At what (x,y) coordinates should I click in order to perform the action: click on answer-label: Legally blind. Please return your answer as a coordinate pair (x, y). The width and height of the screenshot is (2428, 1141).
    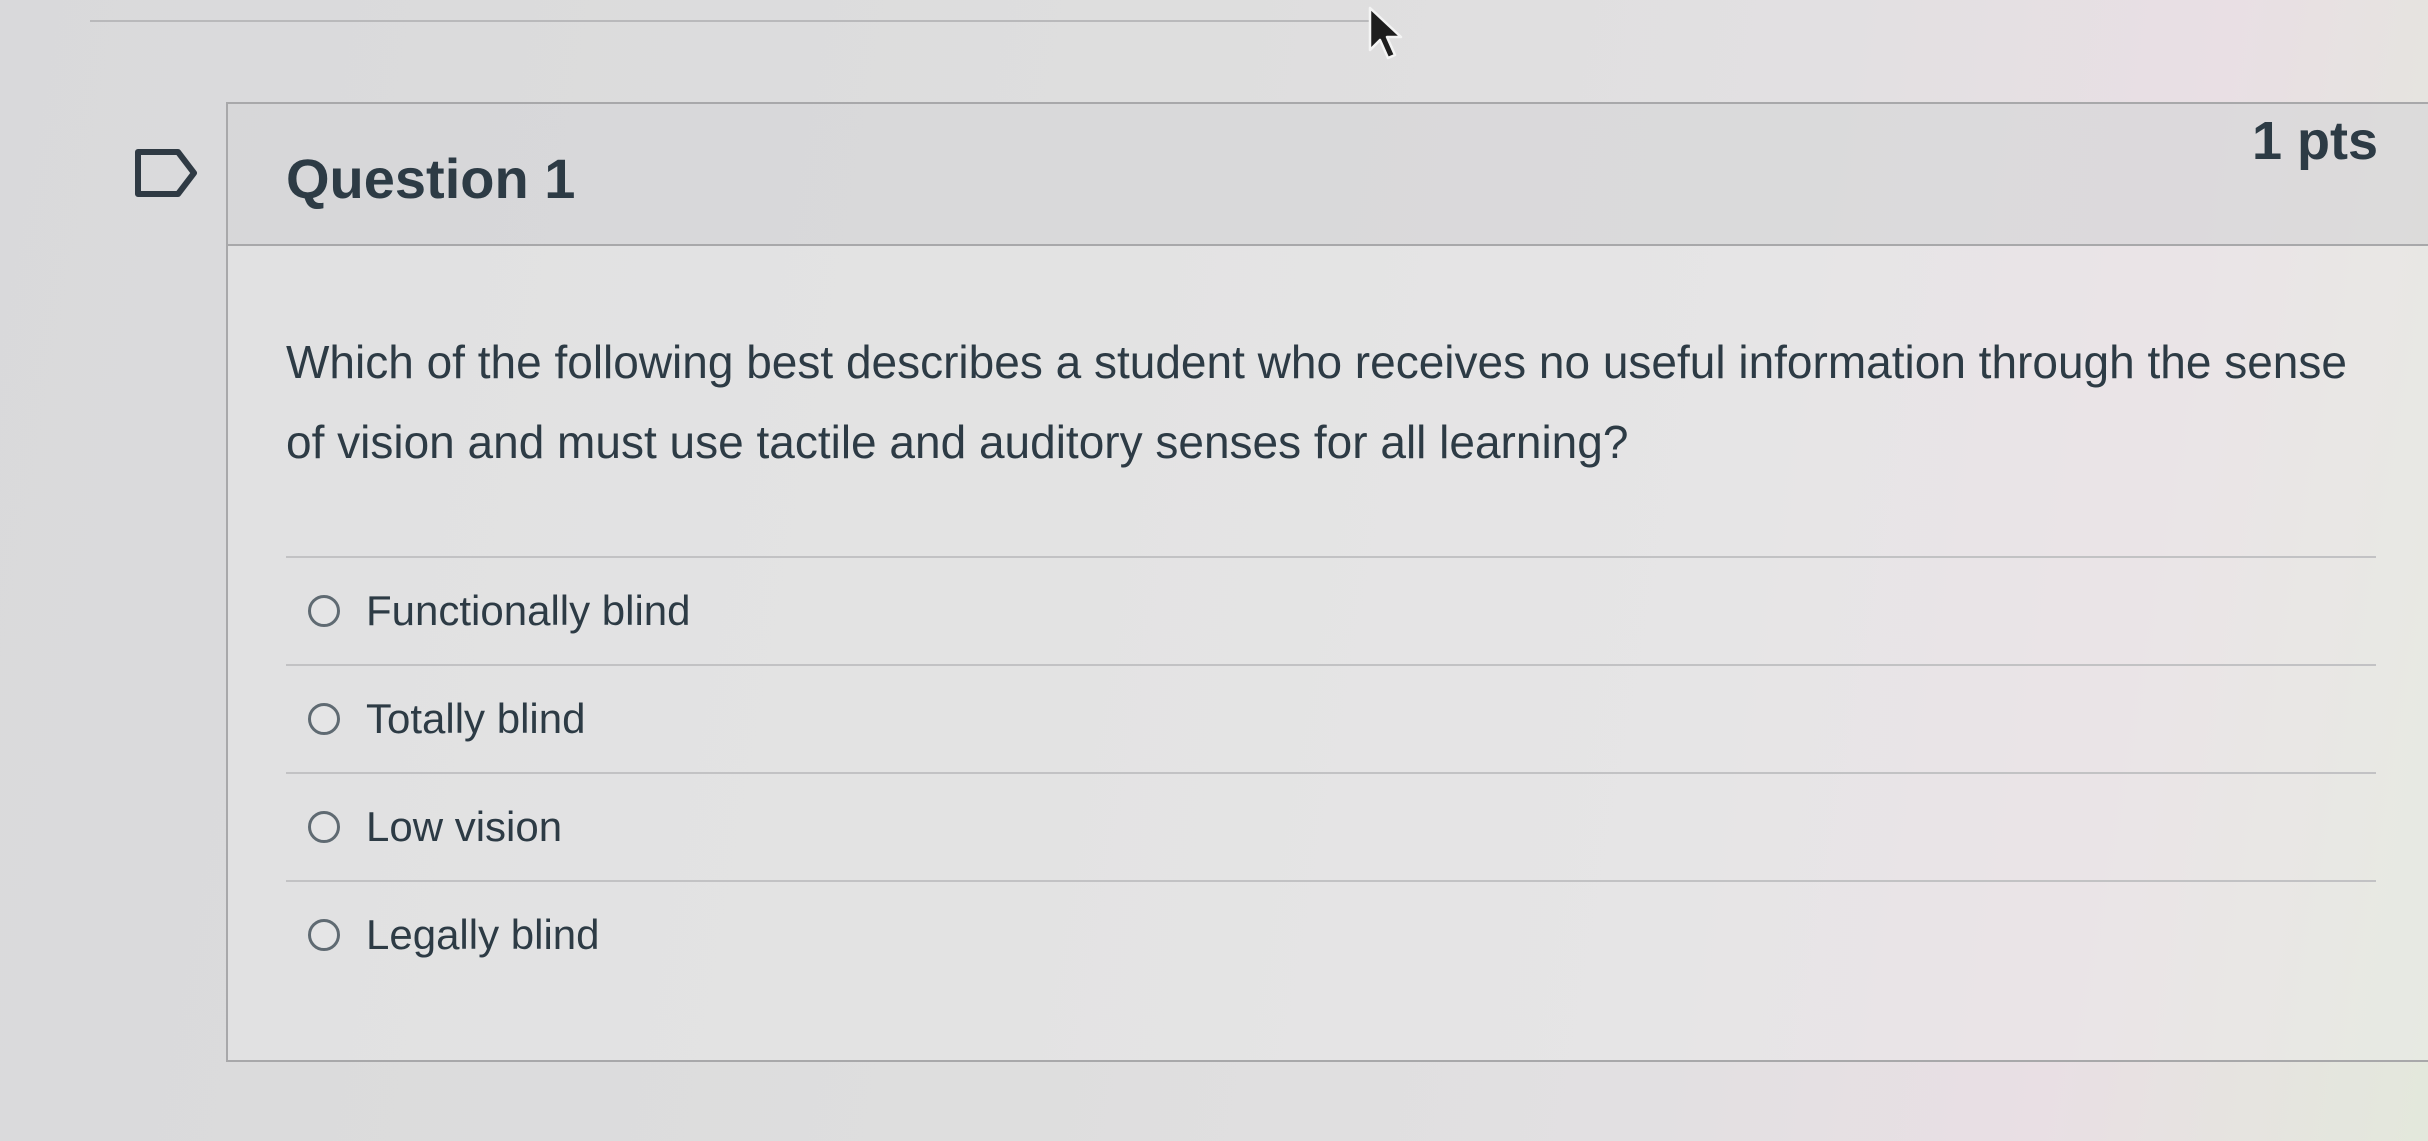
    Looking at the image, I should click on (483, 934).